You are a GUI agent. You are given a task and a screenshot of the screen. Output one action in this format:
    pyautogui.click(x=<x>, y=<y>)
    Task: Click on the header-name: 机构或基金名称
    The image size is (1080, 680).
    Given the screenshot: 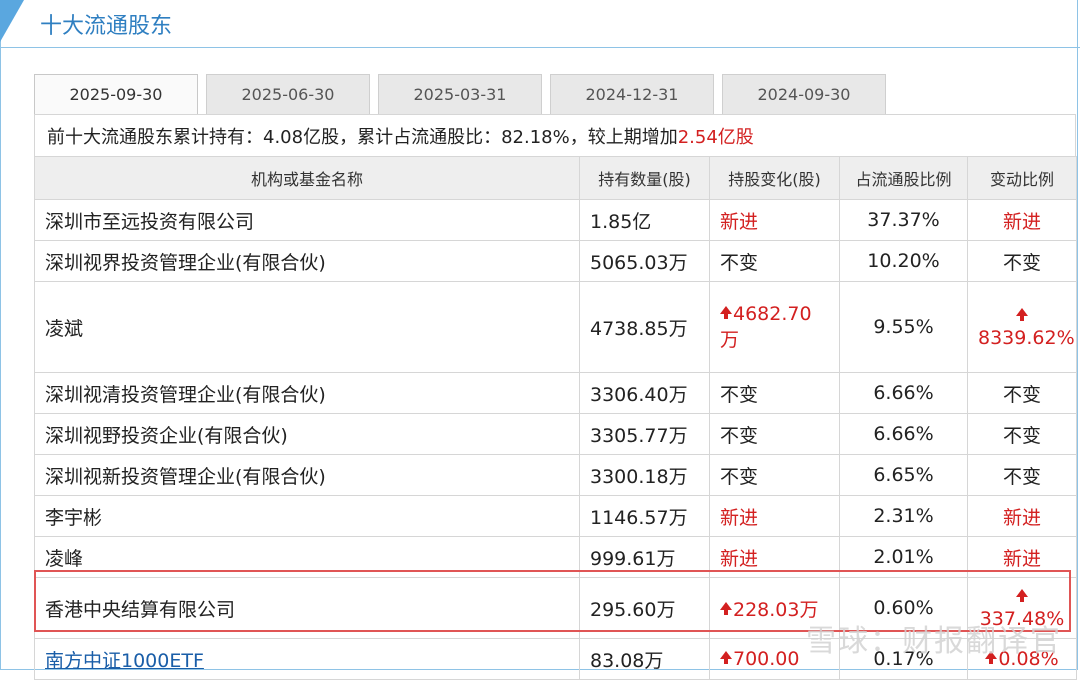 What is the action you would take?
    pyautogui.click(x=307, y=178)
    